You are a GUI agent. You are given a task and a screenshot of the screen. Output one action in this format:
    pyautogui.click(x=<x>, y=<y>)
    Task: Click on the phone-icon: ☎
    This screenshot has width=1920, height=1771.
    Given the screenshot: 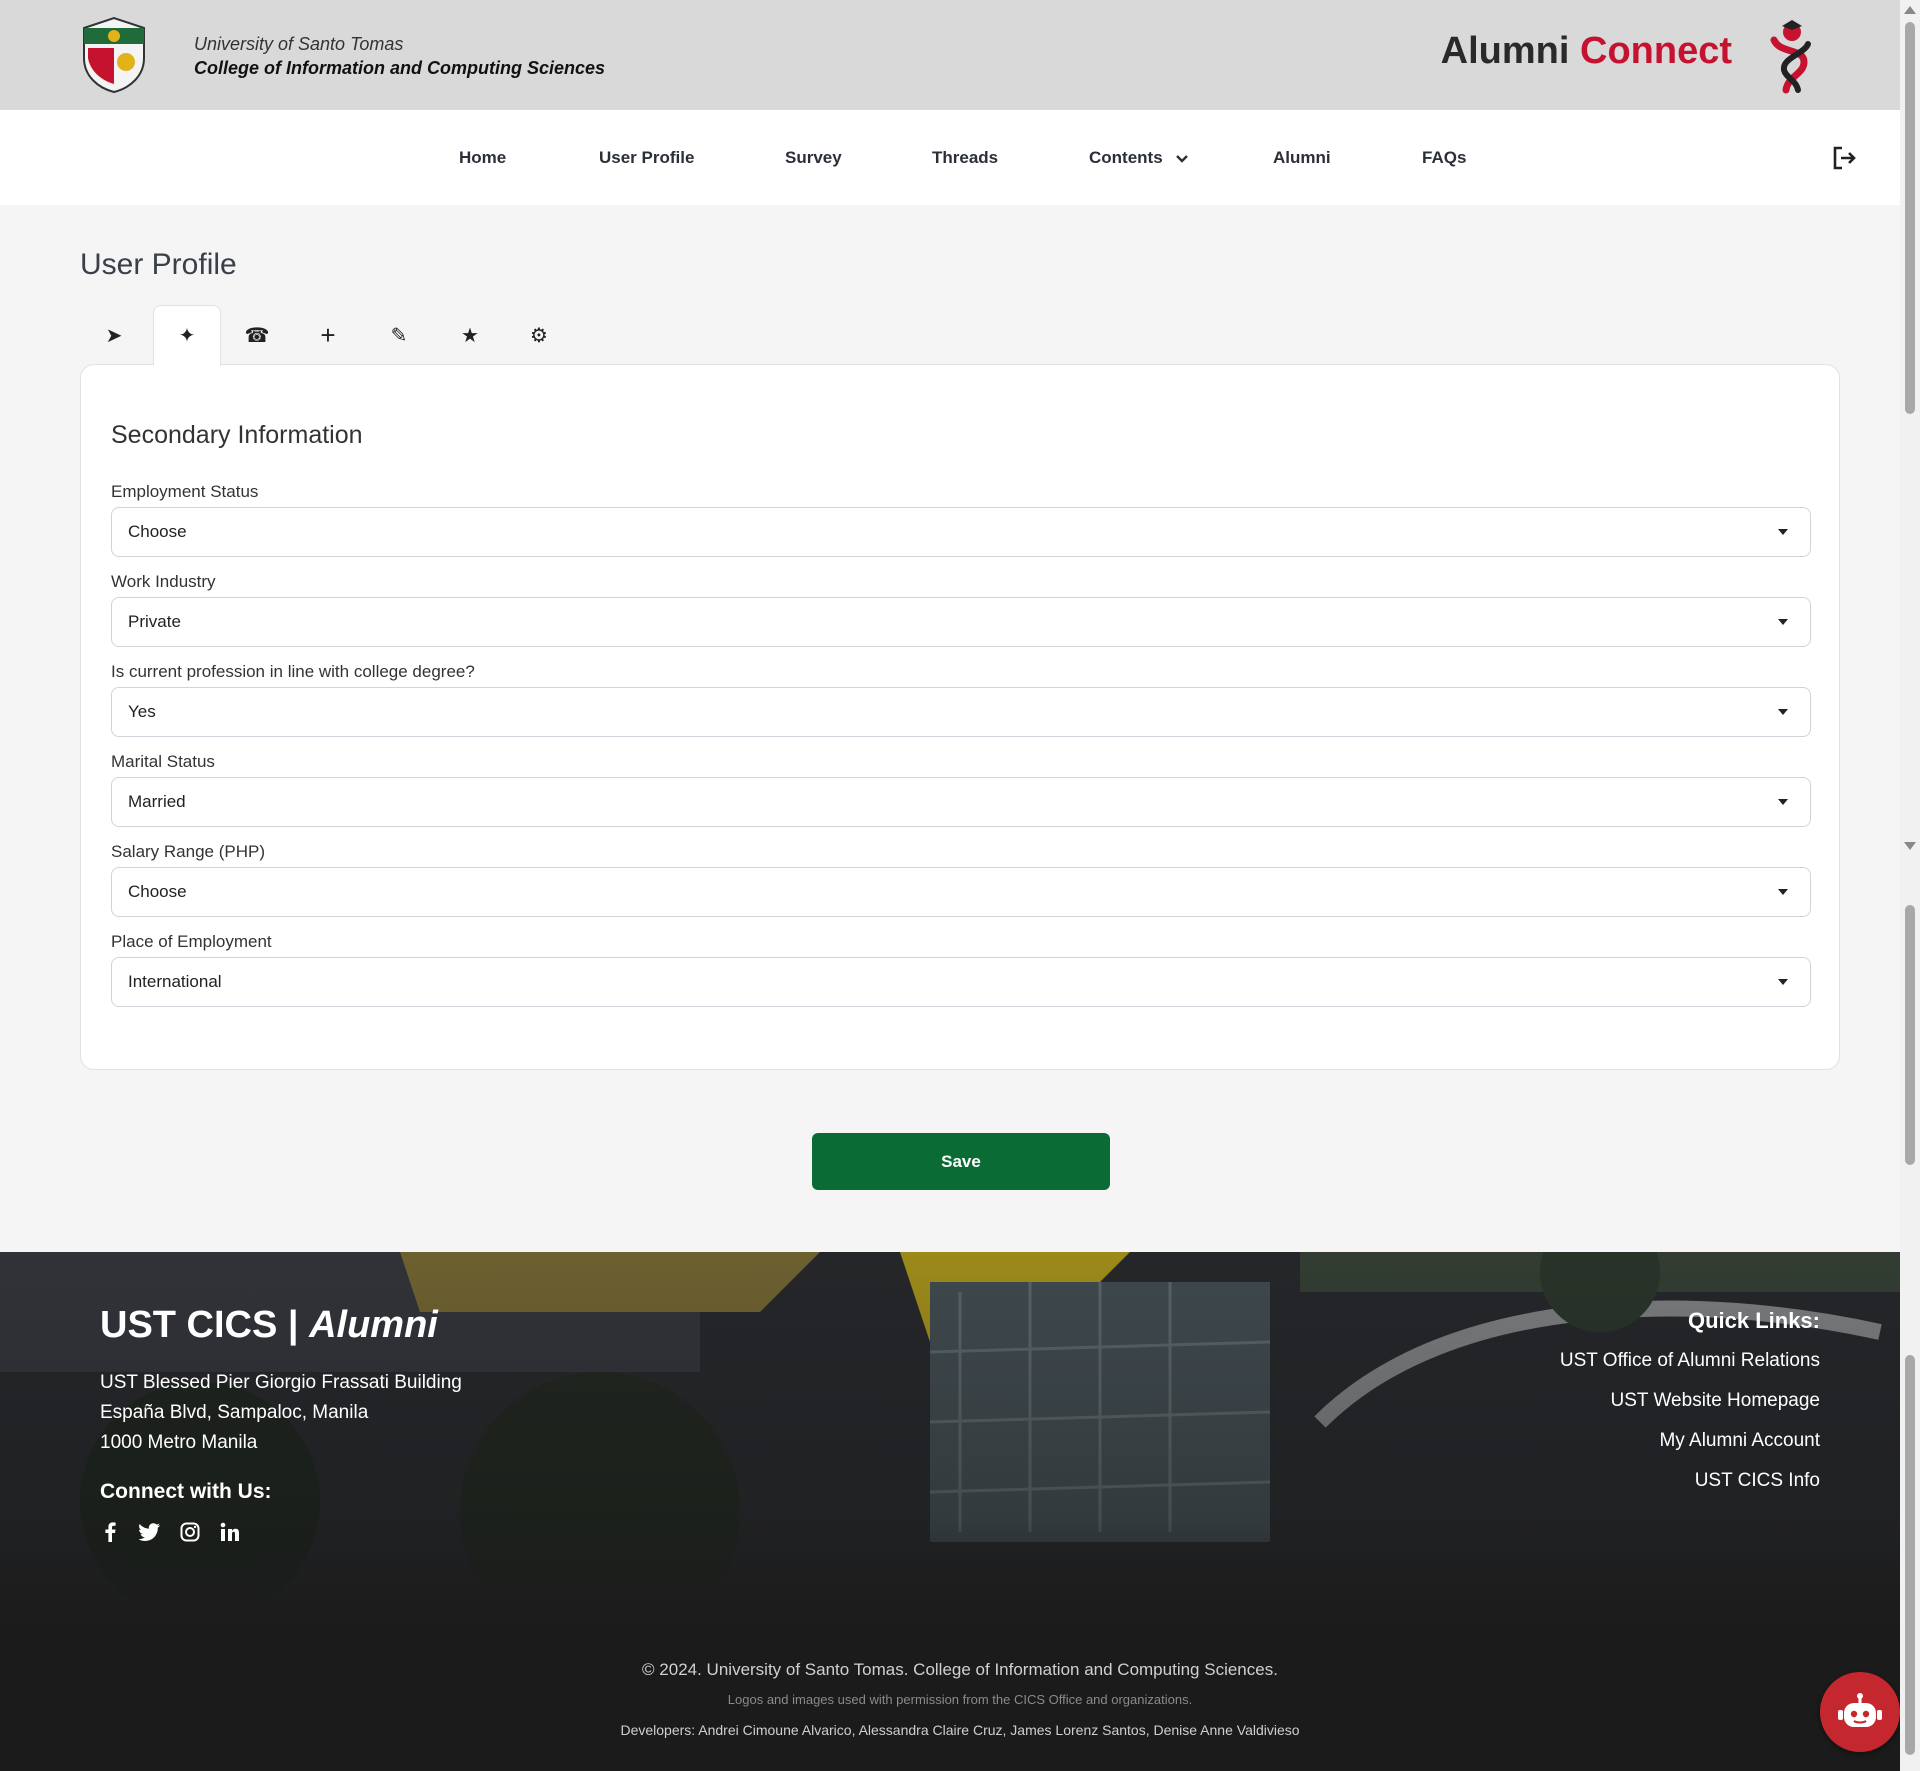 What is the action you would take?
    pyautogui.click(x=257, y=335)
    